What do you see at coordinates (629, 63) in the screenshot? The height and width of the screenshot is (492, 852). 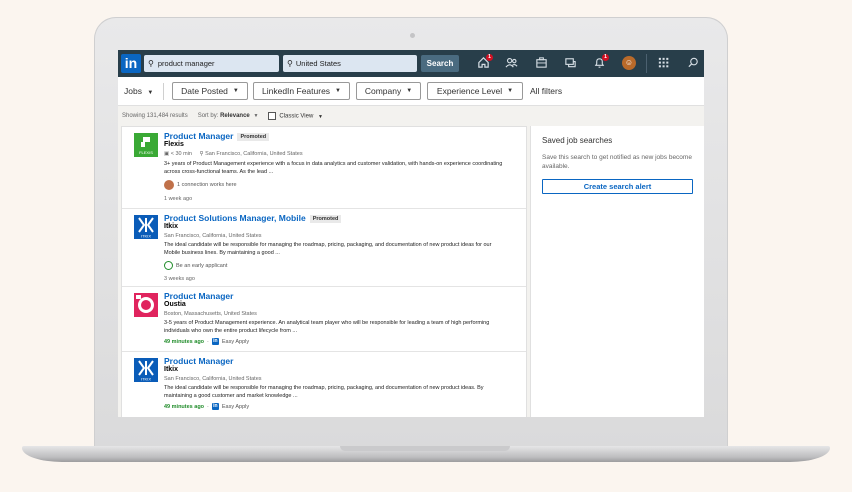 I see `profile-avatar: ☺` at bounding box center [629, 63].